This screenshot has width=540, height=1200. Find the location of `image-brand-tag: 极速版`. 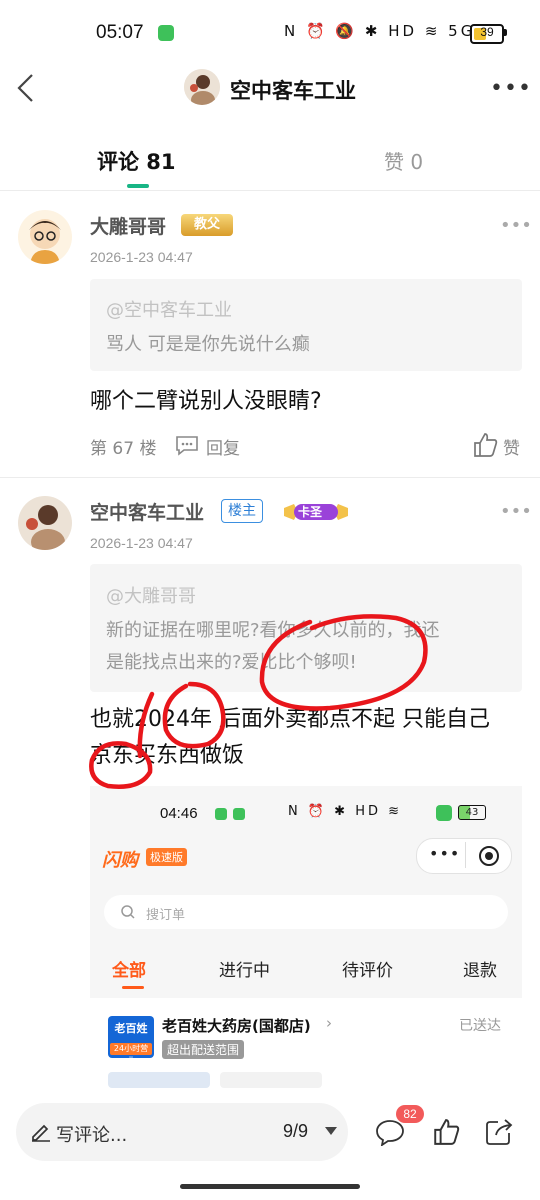

image-brand-tag: 极速版 is located at coordinates (166, 857).